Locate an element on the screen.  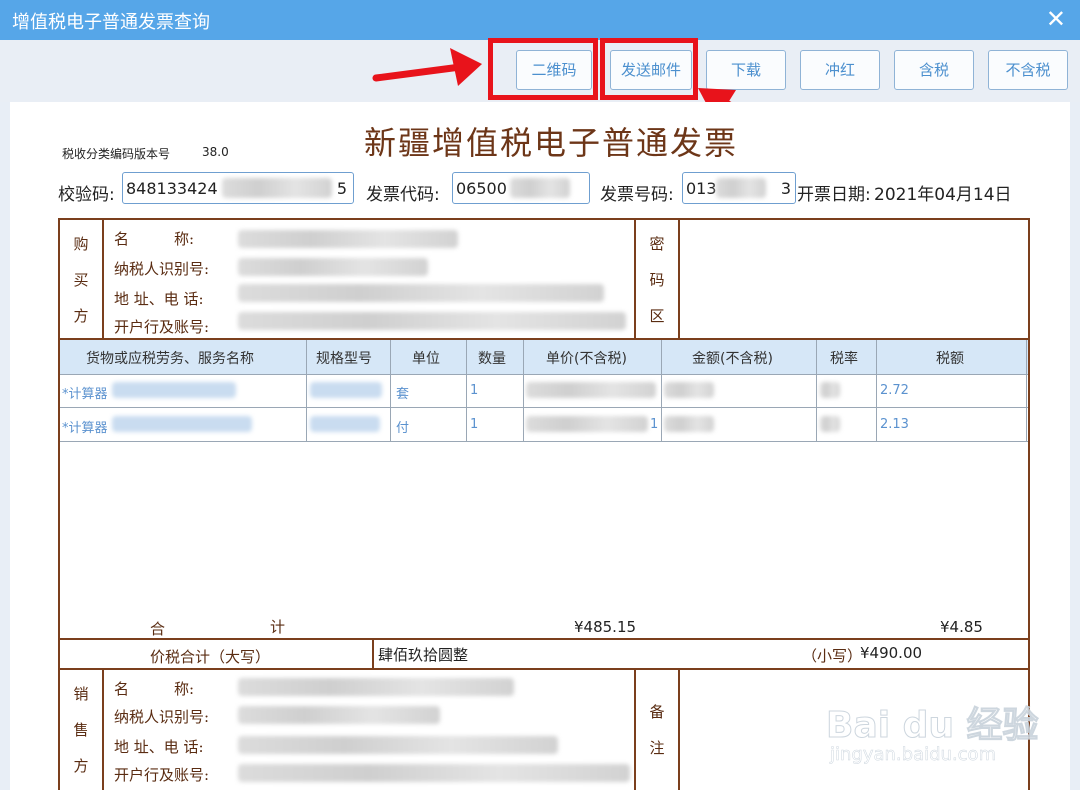
seller-tax-id-label: 纳税人识别号: is located at coordinates (162, 717).